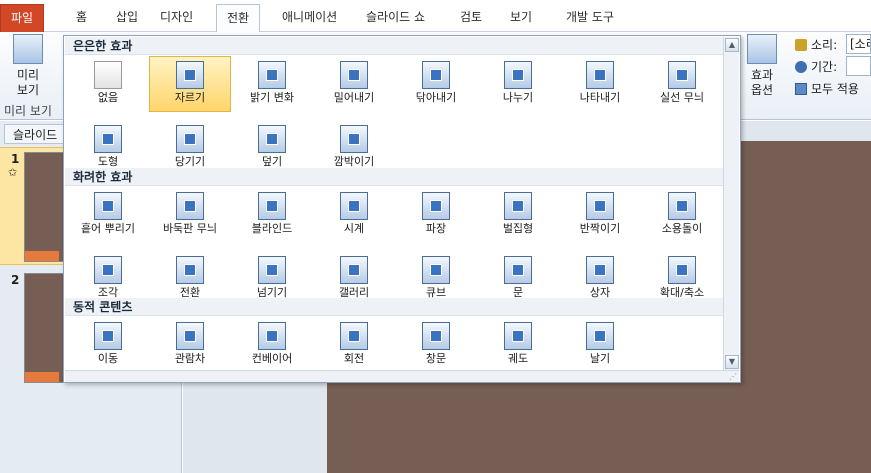 The image size is (871, 473). I want to click on clock-icon, so click(801, 67).